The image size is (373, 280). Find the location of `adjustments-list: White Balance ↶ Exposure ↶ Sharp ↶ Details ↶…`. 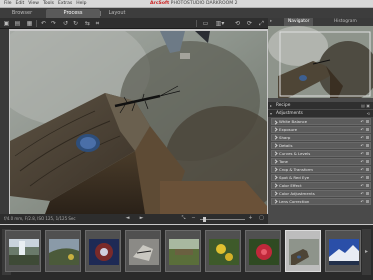

adjustments-list: White Balance ↶ Exposure ↶ Sharp ↶ Details ↶… is located at coordinates (321, 162).